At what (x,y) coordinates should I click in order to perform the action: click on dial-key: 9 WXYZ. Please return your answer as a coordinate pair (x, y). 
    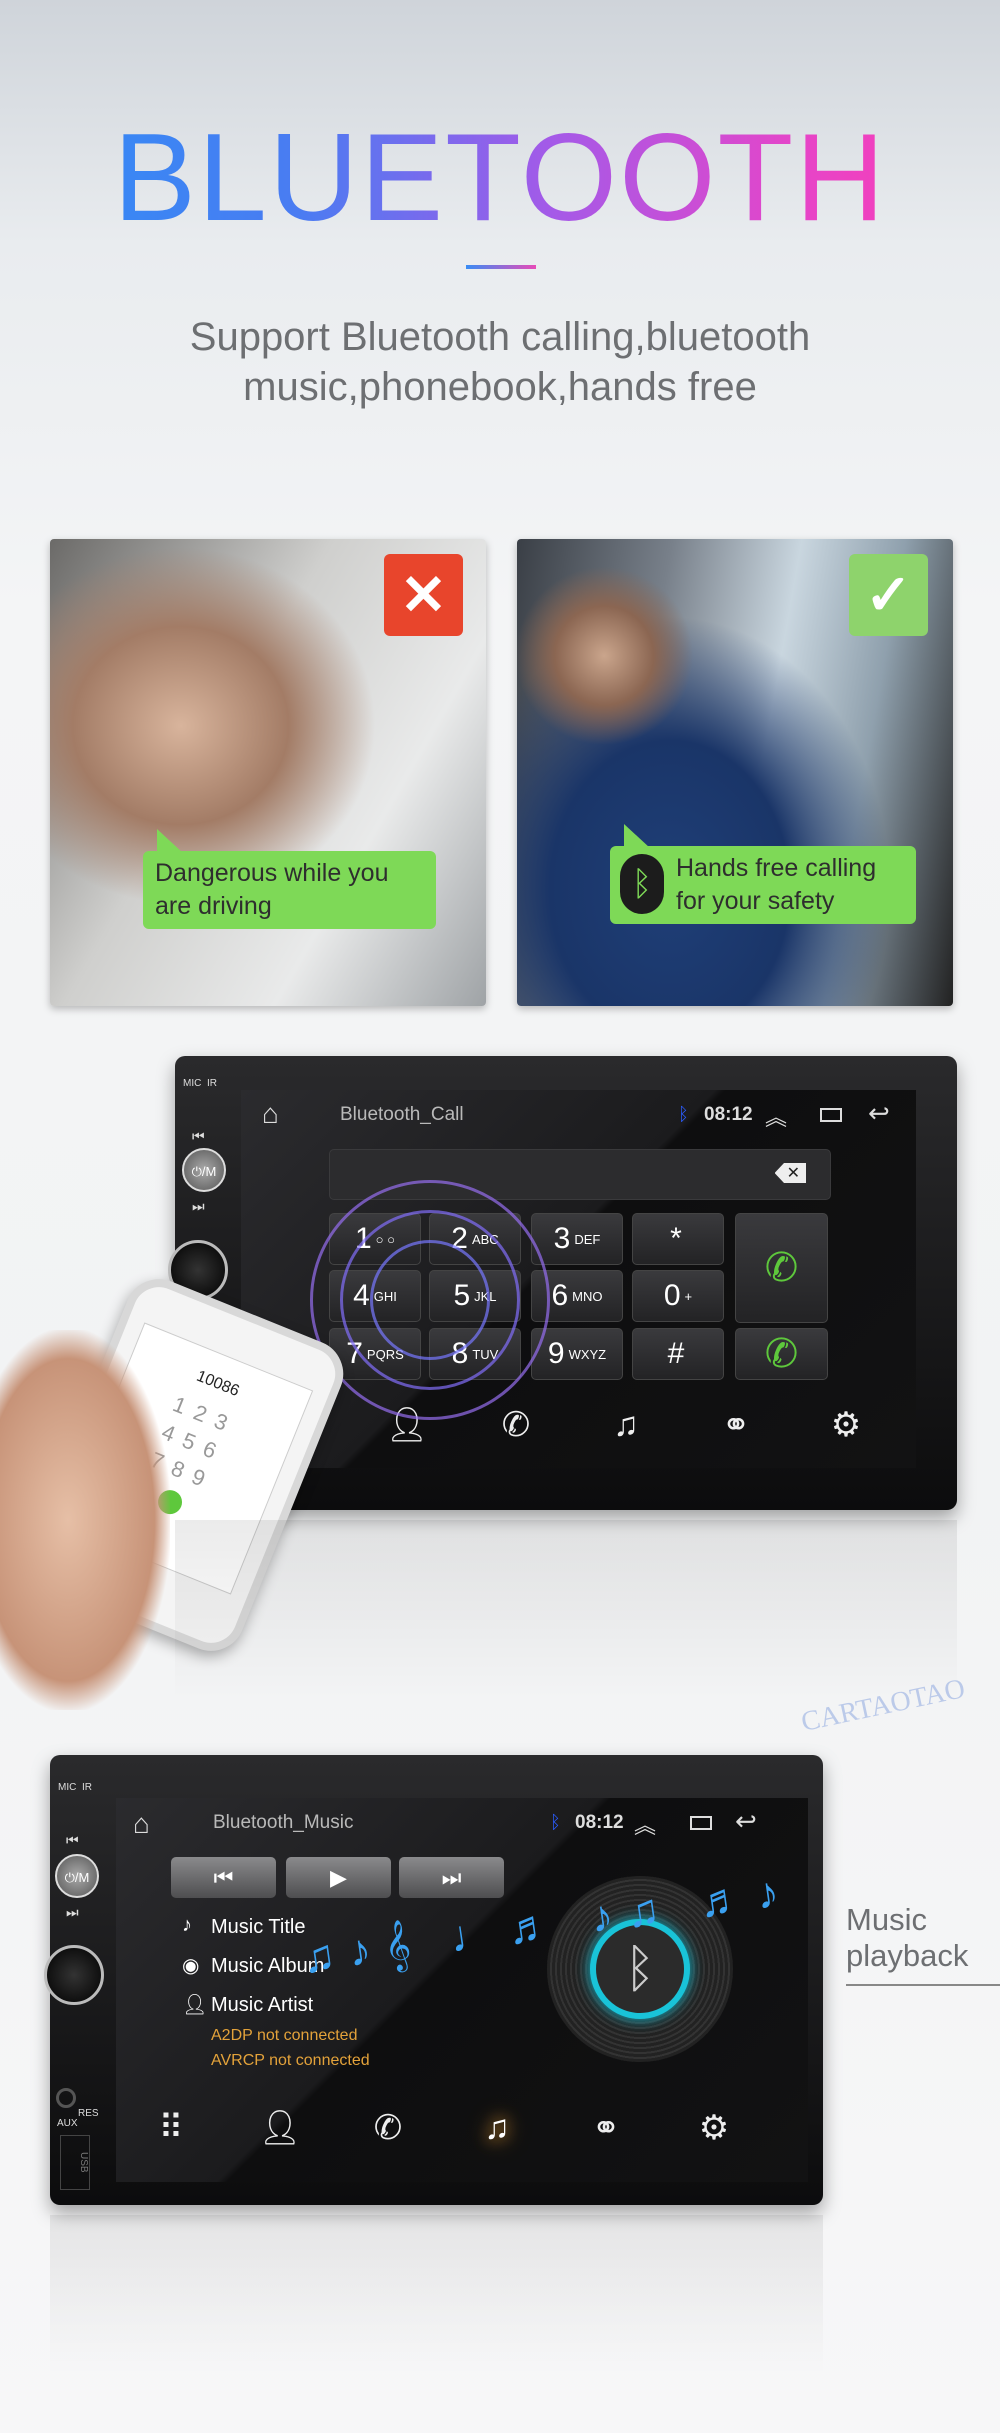
    Looking at the image, I should click on (577, 1354).